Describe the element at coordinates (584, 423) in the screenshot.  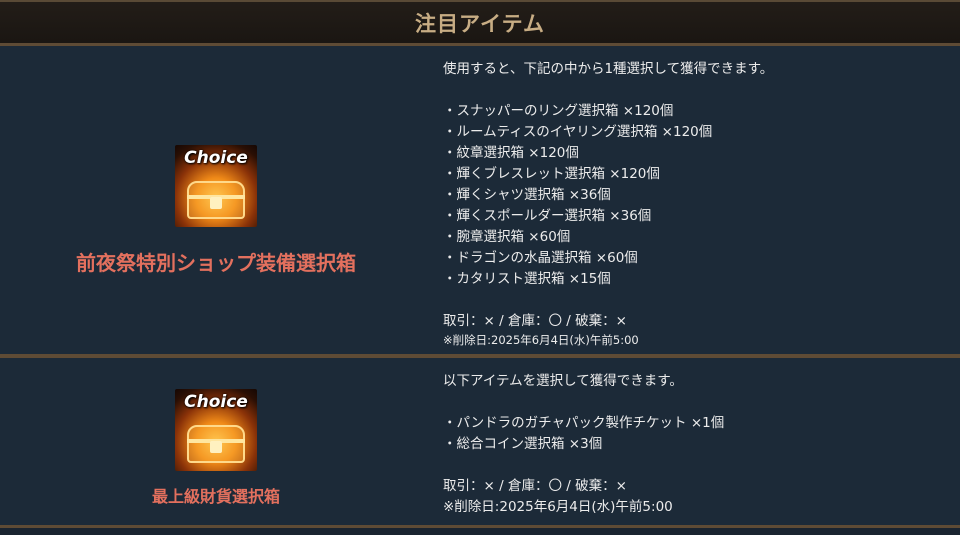
I see `list-item: ・パンドラのガチャパック製作チケット ×1個` at that location.